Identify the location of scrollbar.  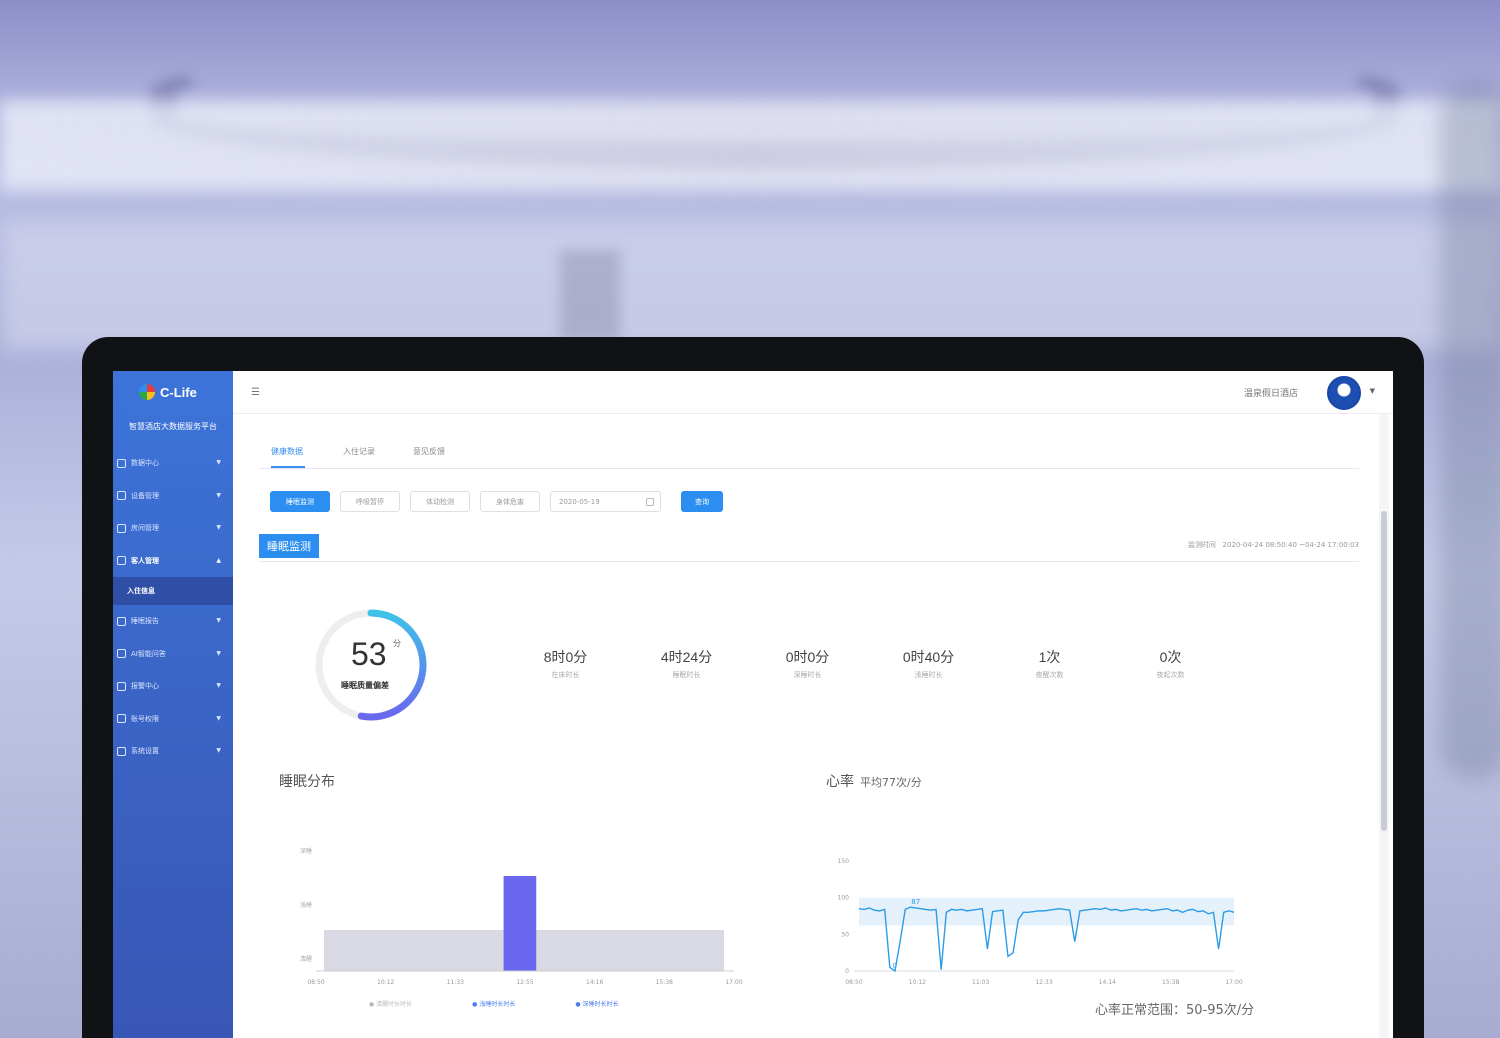
(1384, 671).